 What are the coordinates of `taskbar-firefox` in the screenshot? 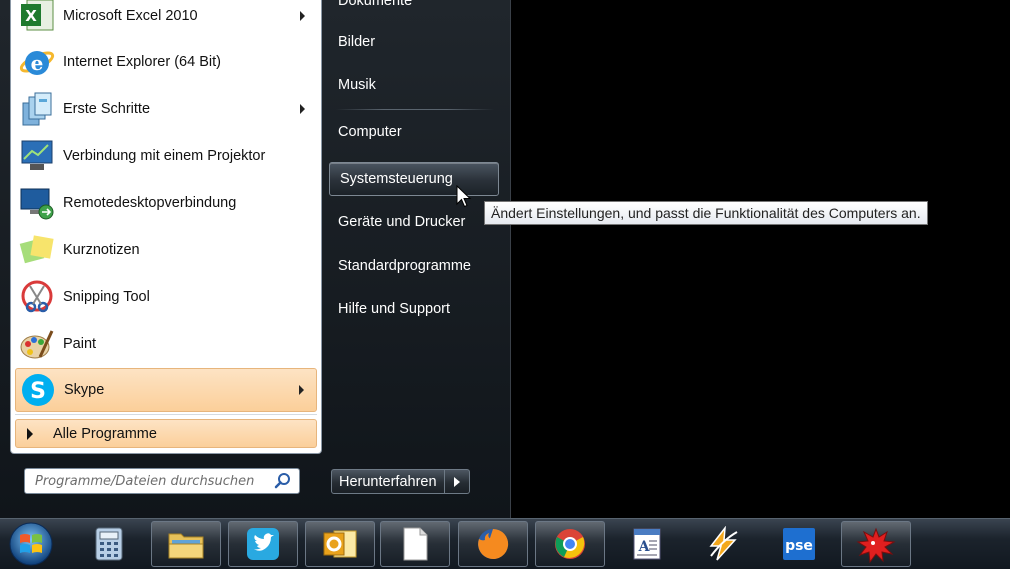 It's located at (493, 544).